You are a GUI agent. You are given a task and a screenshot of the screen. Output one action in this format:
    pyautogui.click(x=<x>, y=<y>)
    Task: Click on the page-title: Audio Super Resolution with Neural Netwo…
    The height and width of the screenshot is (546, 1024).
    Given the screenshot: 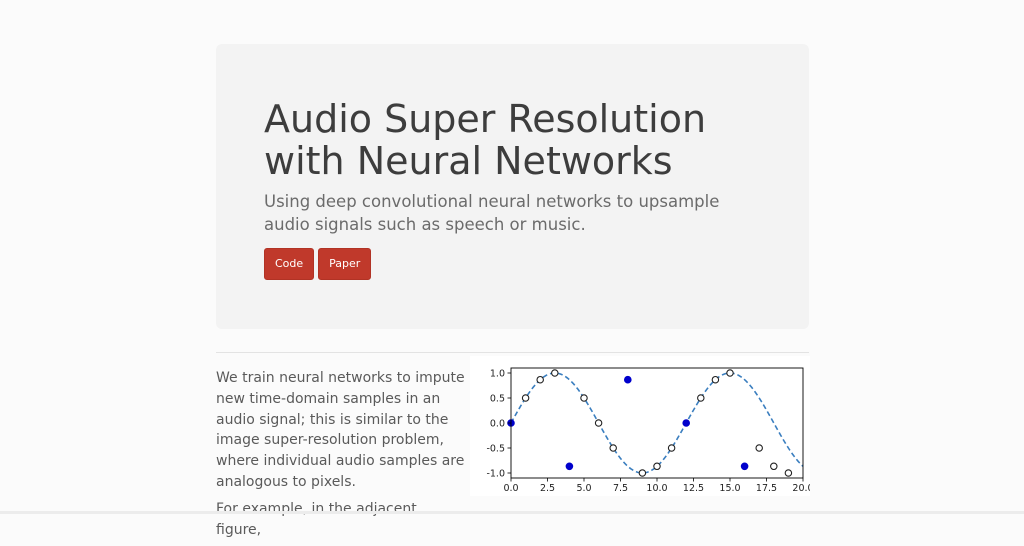 What is the action you would take?
    pyautogui.click(x=485, y=140)
    